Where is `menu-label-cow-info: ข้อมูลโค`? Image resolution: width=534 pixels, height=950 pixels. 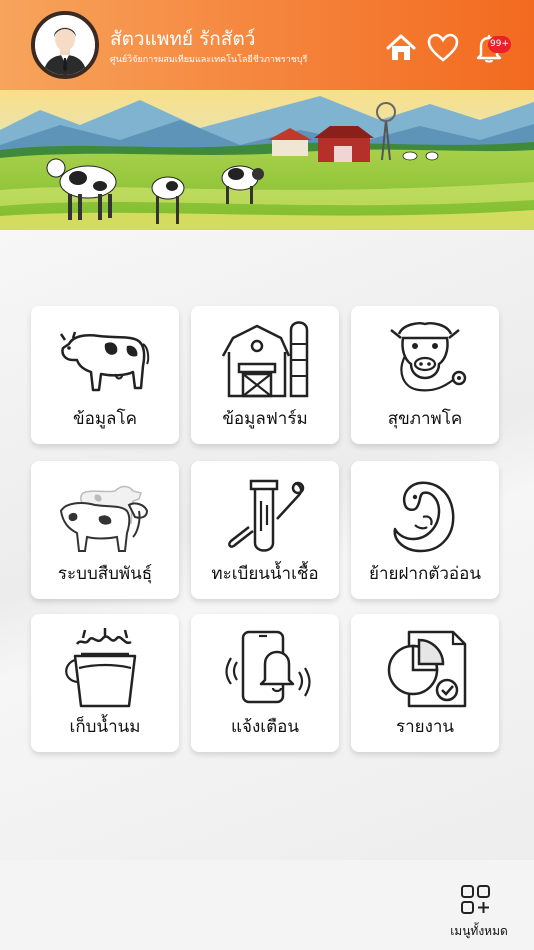
menu-label-cow-info: ข้อมูลโค is located at coordinates (105, 419).